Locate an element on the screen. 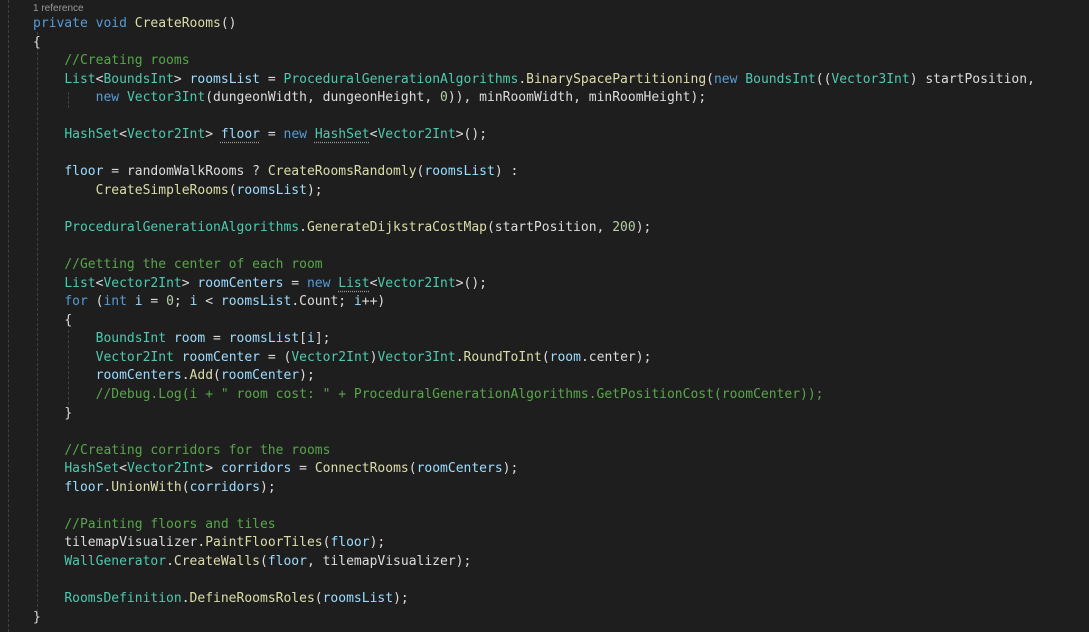 The height and width of the screenshot is (632, 1089). code-token: //Creating rooms is located at coordinates (127, 61).